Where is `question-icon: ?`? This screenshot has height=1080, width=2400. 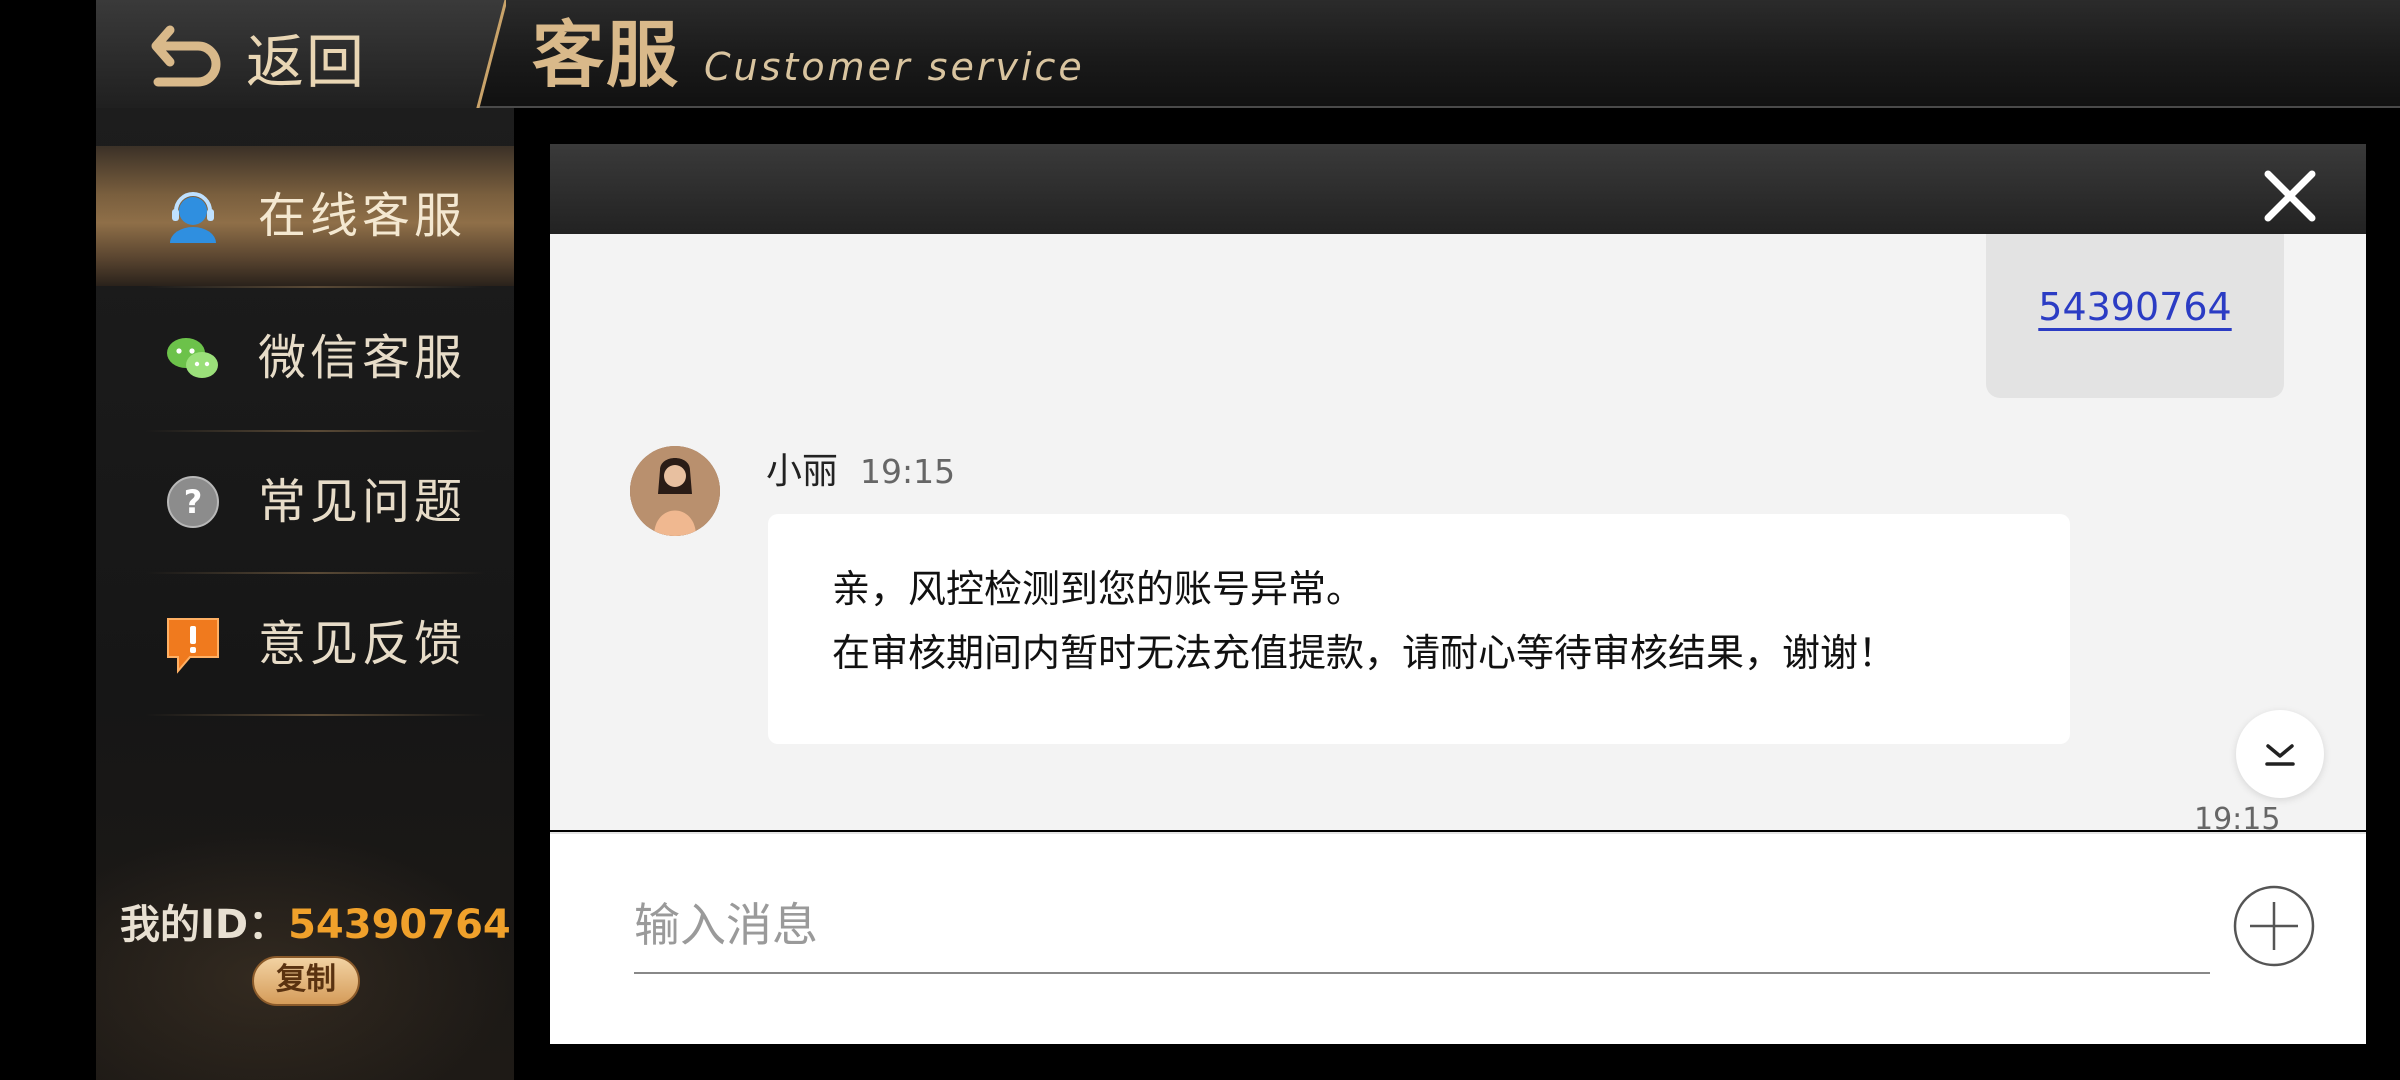 question-icon: ? is located at coordinates (193, 502).